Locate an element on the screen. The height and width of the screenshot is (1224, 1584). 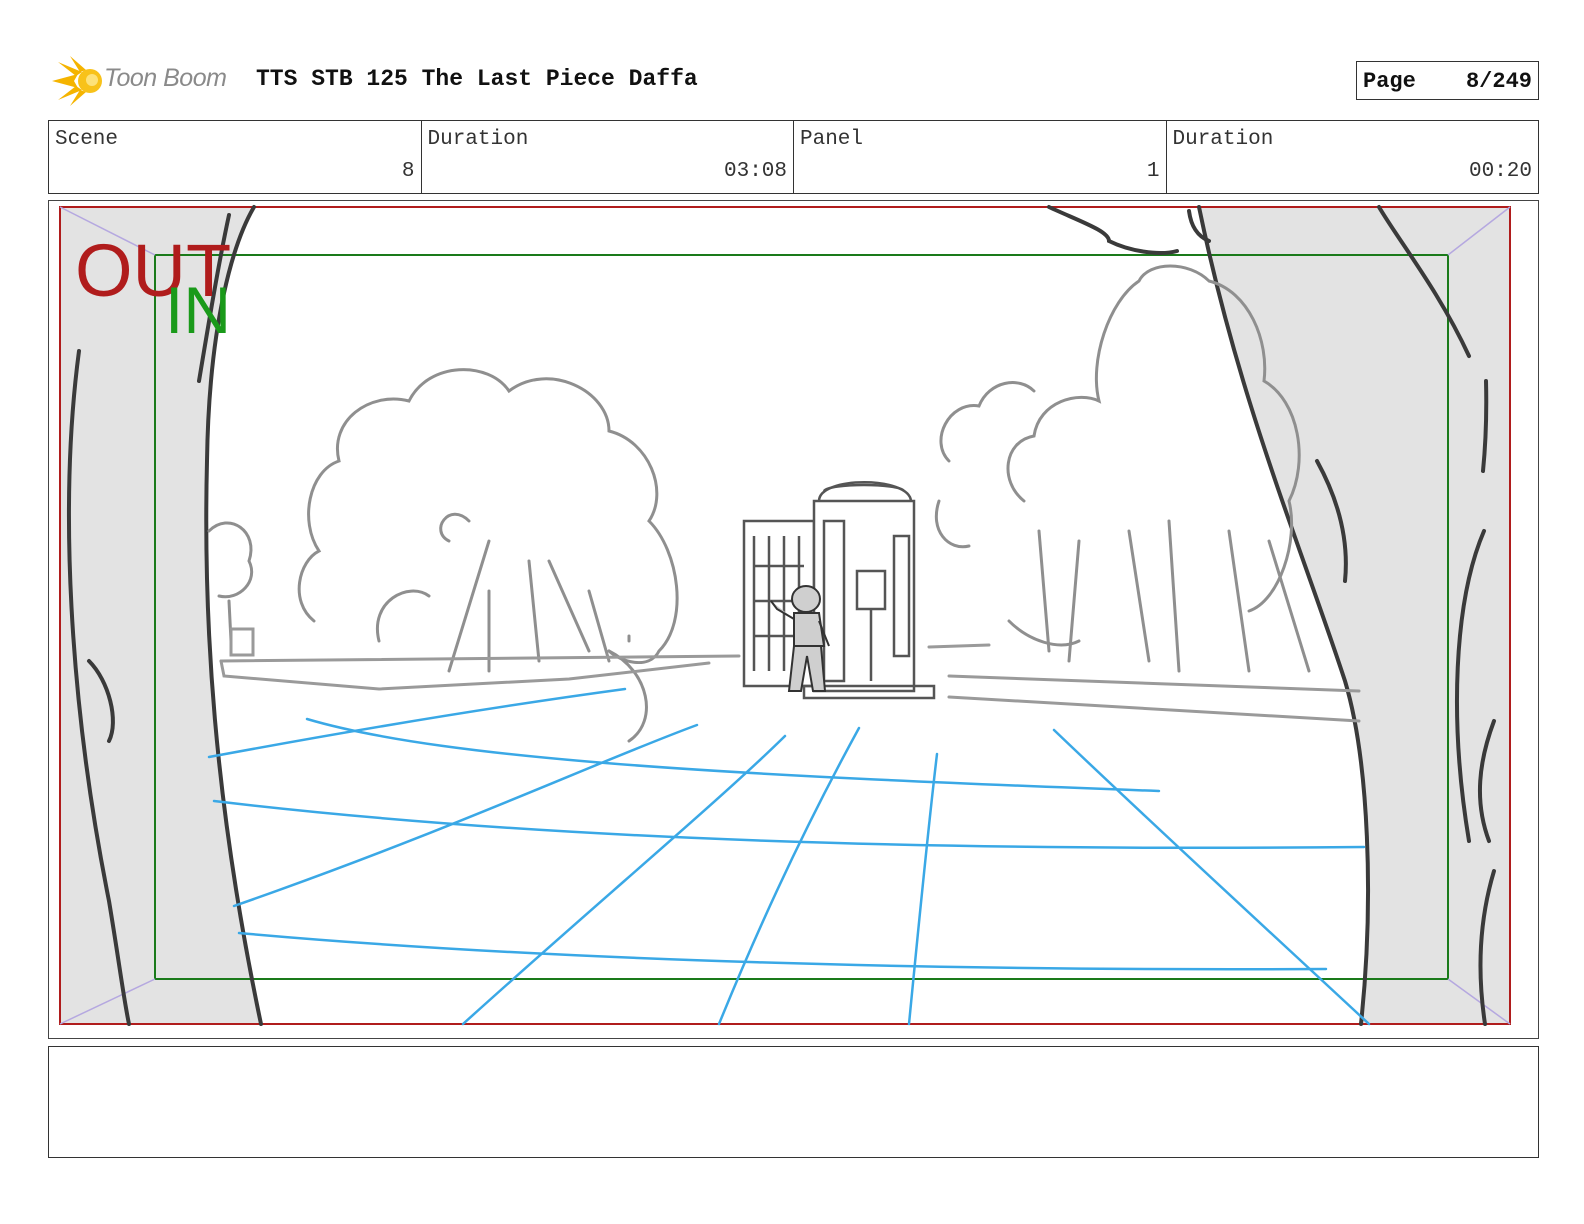
page-label: Page is located at coordinates (1389, 81).